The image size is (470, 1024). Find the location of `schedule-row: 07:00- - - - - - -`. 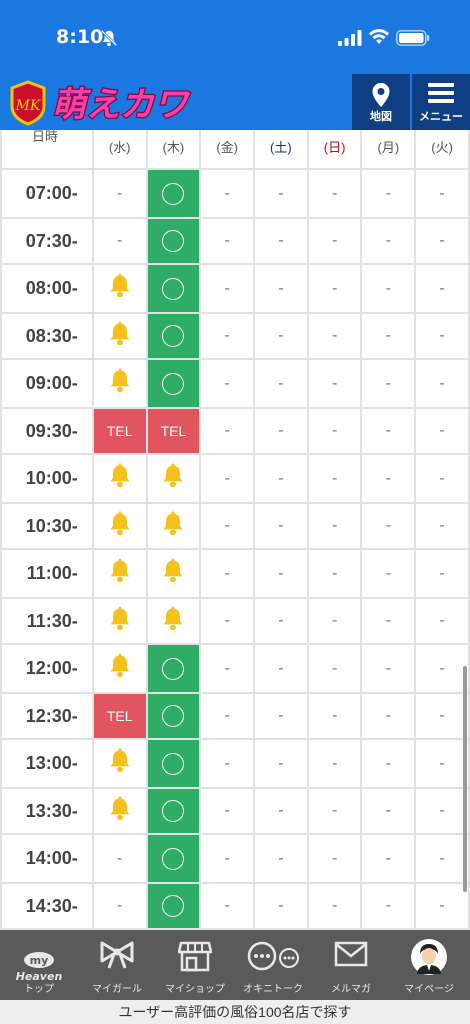

schedule-row: 07:00- - - - - - - is located at coordinates (235, 193).